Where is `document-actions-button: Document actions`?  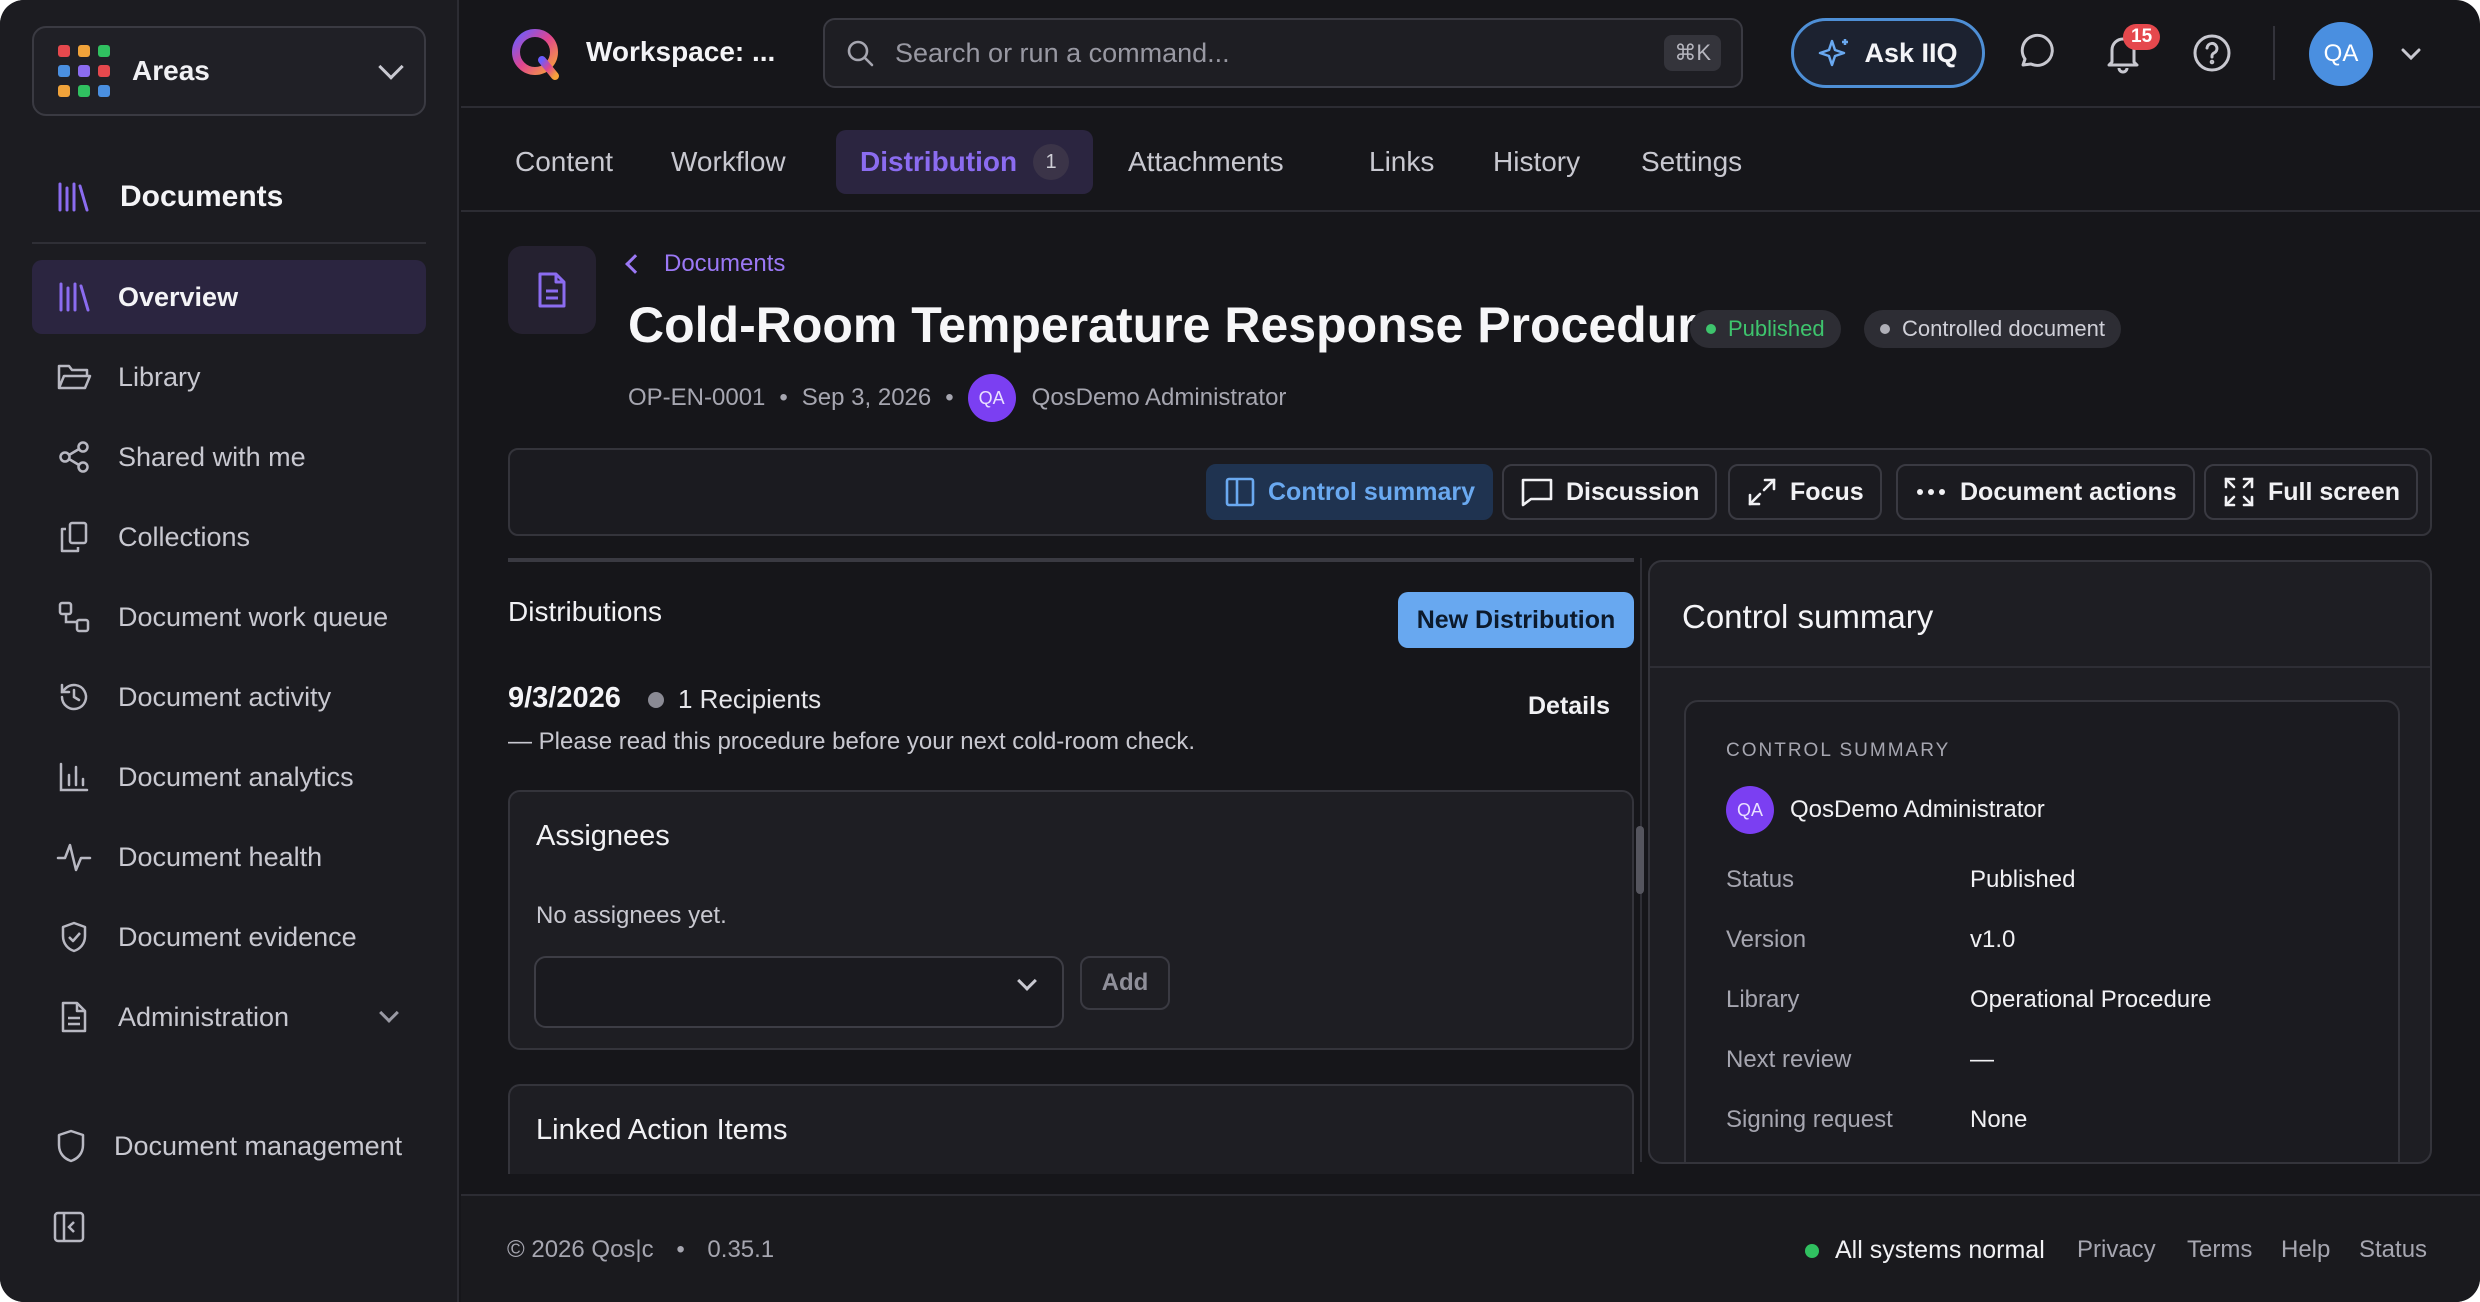 document-actions-button: Document actions is located at coordinates (2045, 492).